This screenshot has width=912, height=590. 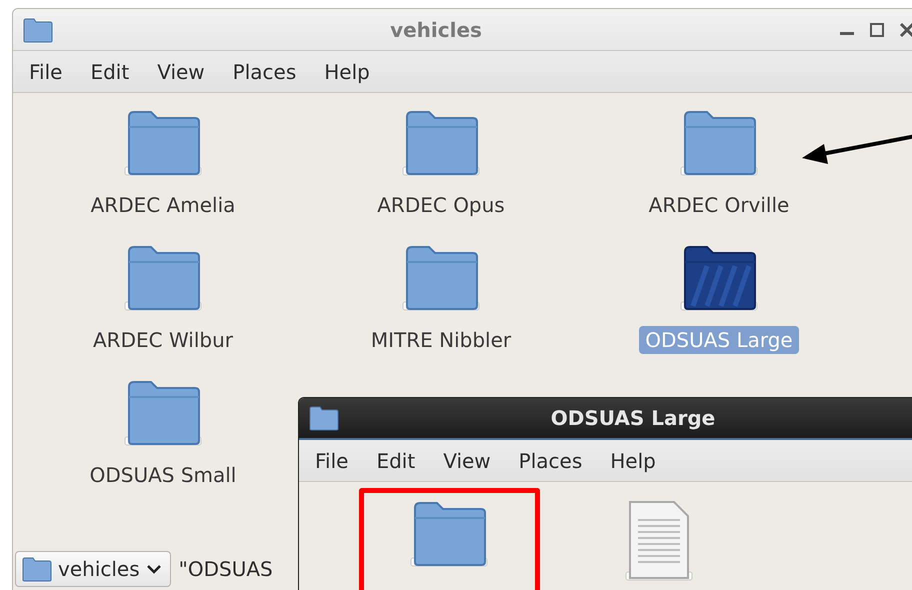 I want to click on folder-label: ODSUAS Small, so click(x=163, y=475).